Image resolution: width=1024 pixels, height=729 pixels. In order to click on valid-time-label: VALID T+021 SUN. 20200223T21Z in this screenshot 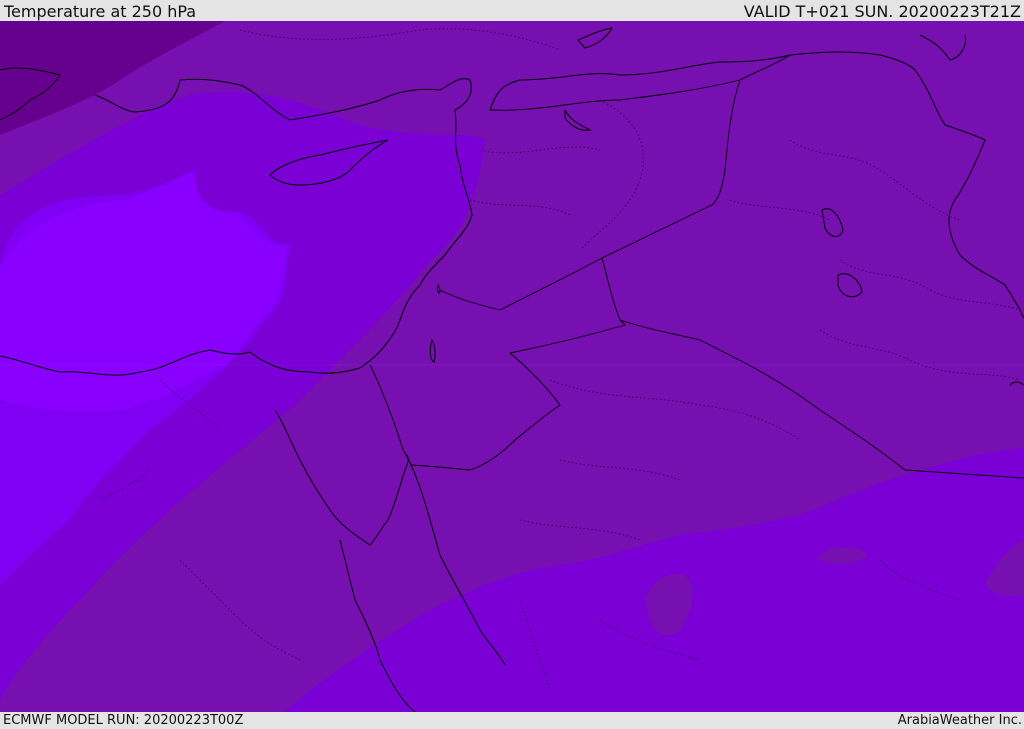, I will do `click(882, 11)`.